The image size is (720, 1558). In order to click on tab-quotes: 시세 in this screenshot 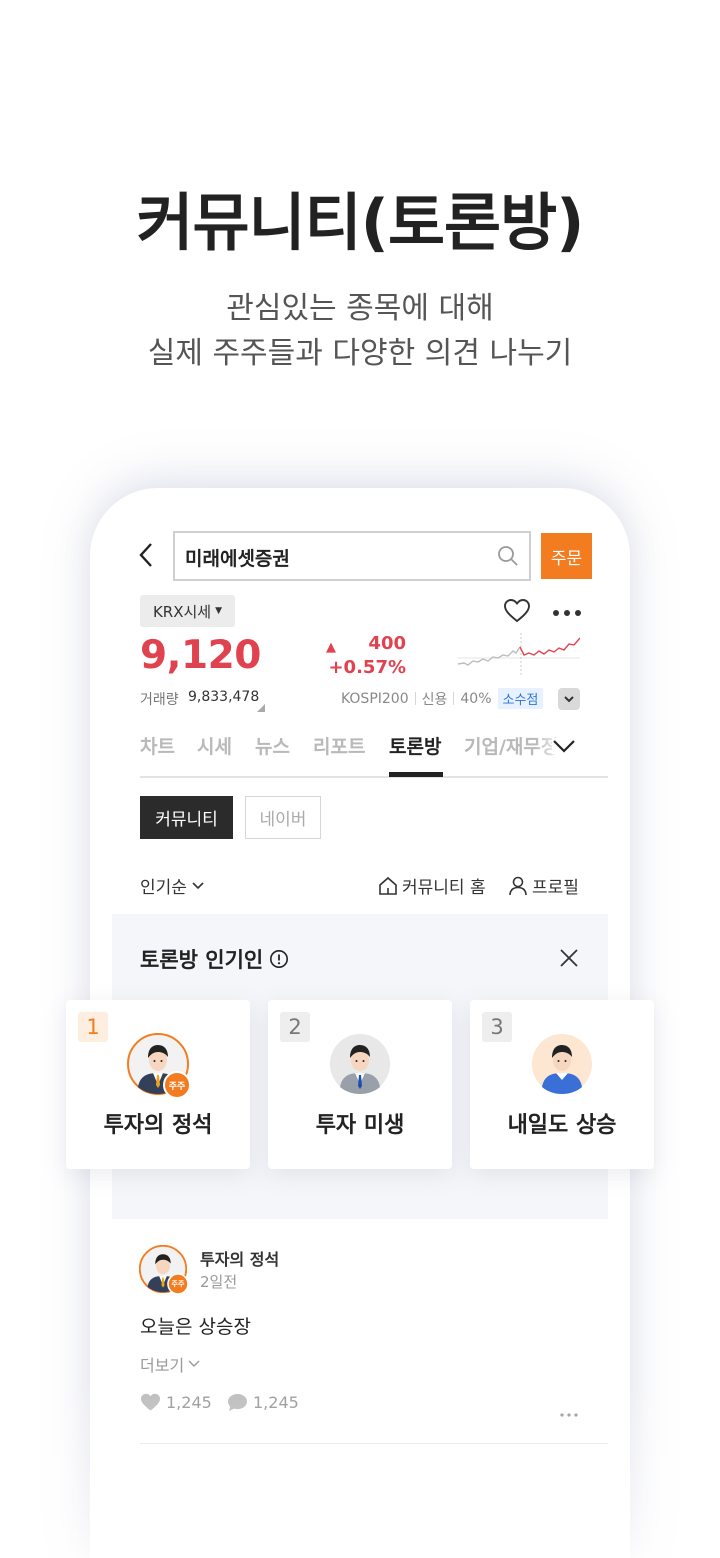, I will do `click(214, 745)`.